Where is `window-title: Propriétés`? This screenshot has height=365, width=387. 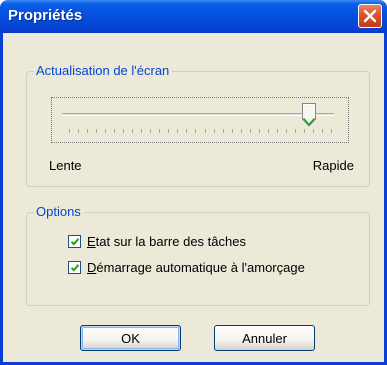 window-title: Propriétés is located at coordinates (45, 15).